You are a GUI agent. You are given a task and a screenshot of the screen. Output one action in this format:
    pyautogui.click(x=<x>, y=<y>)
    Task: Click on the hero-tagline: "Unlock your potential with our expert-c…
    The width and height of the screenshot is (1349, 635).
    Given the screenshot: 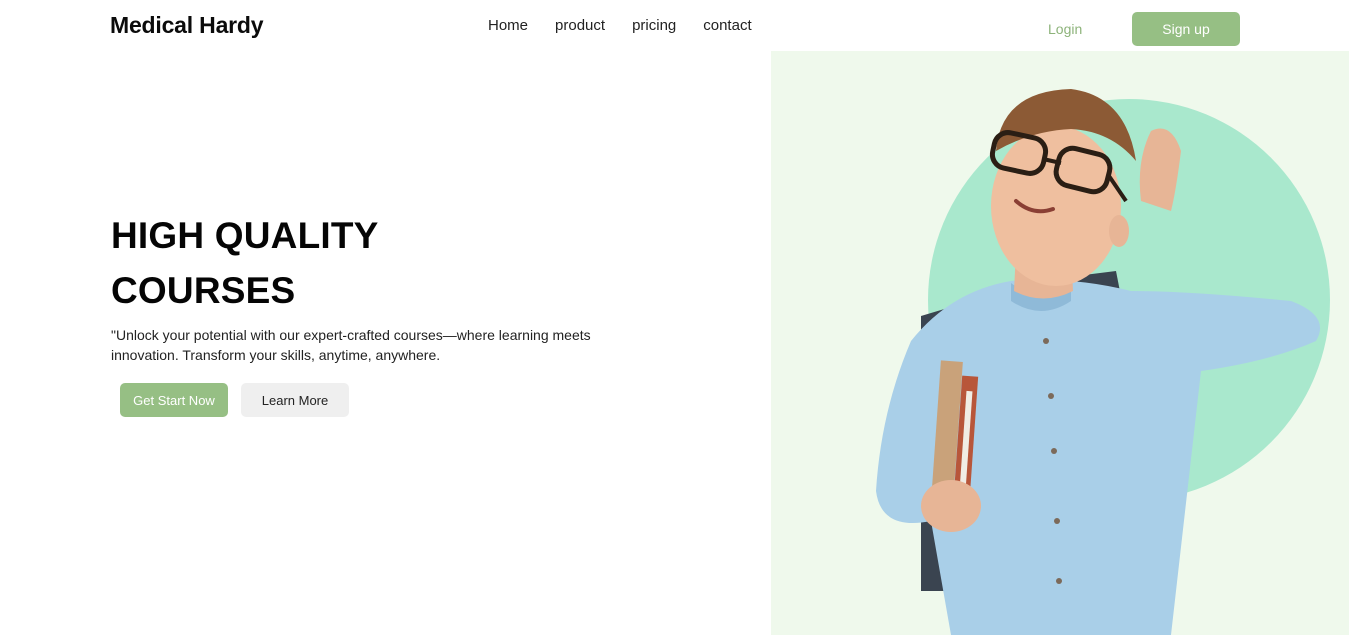 What is the action you would take?
    pyautogui.click(x=351, y=345)
    